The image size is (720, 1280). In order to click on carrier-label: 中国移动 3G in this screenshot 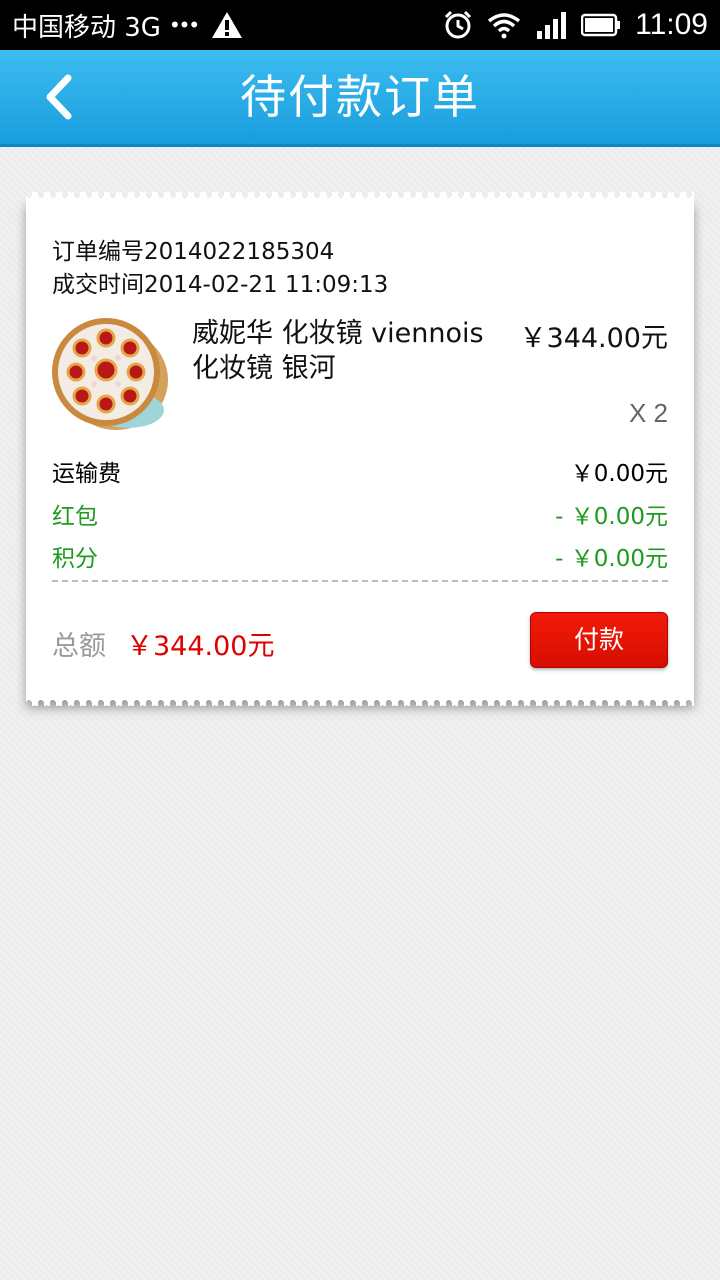, I will do `click(86, 27)`.